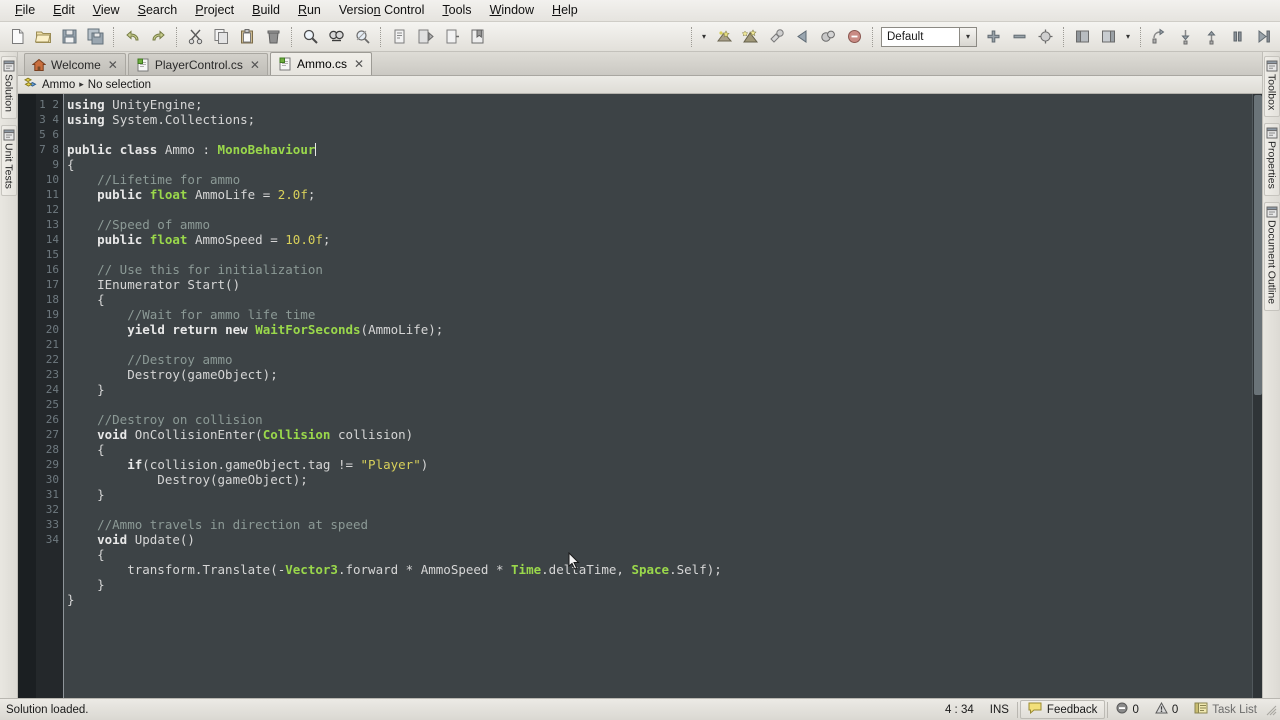  Describe the element at coordinates (71, 164) in the screenshot. I see `code-token: {` at that location.